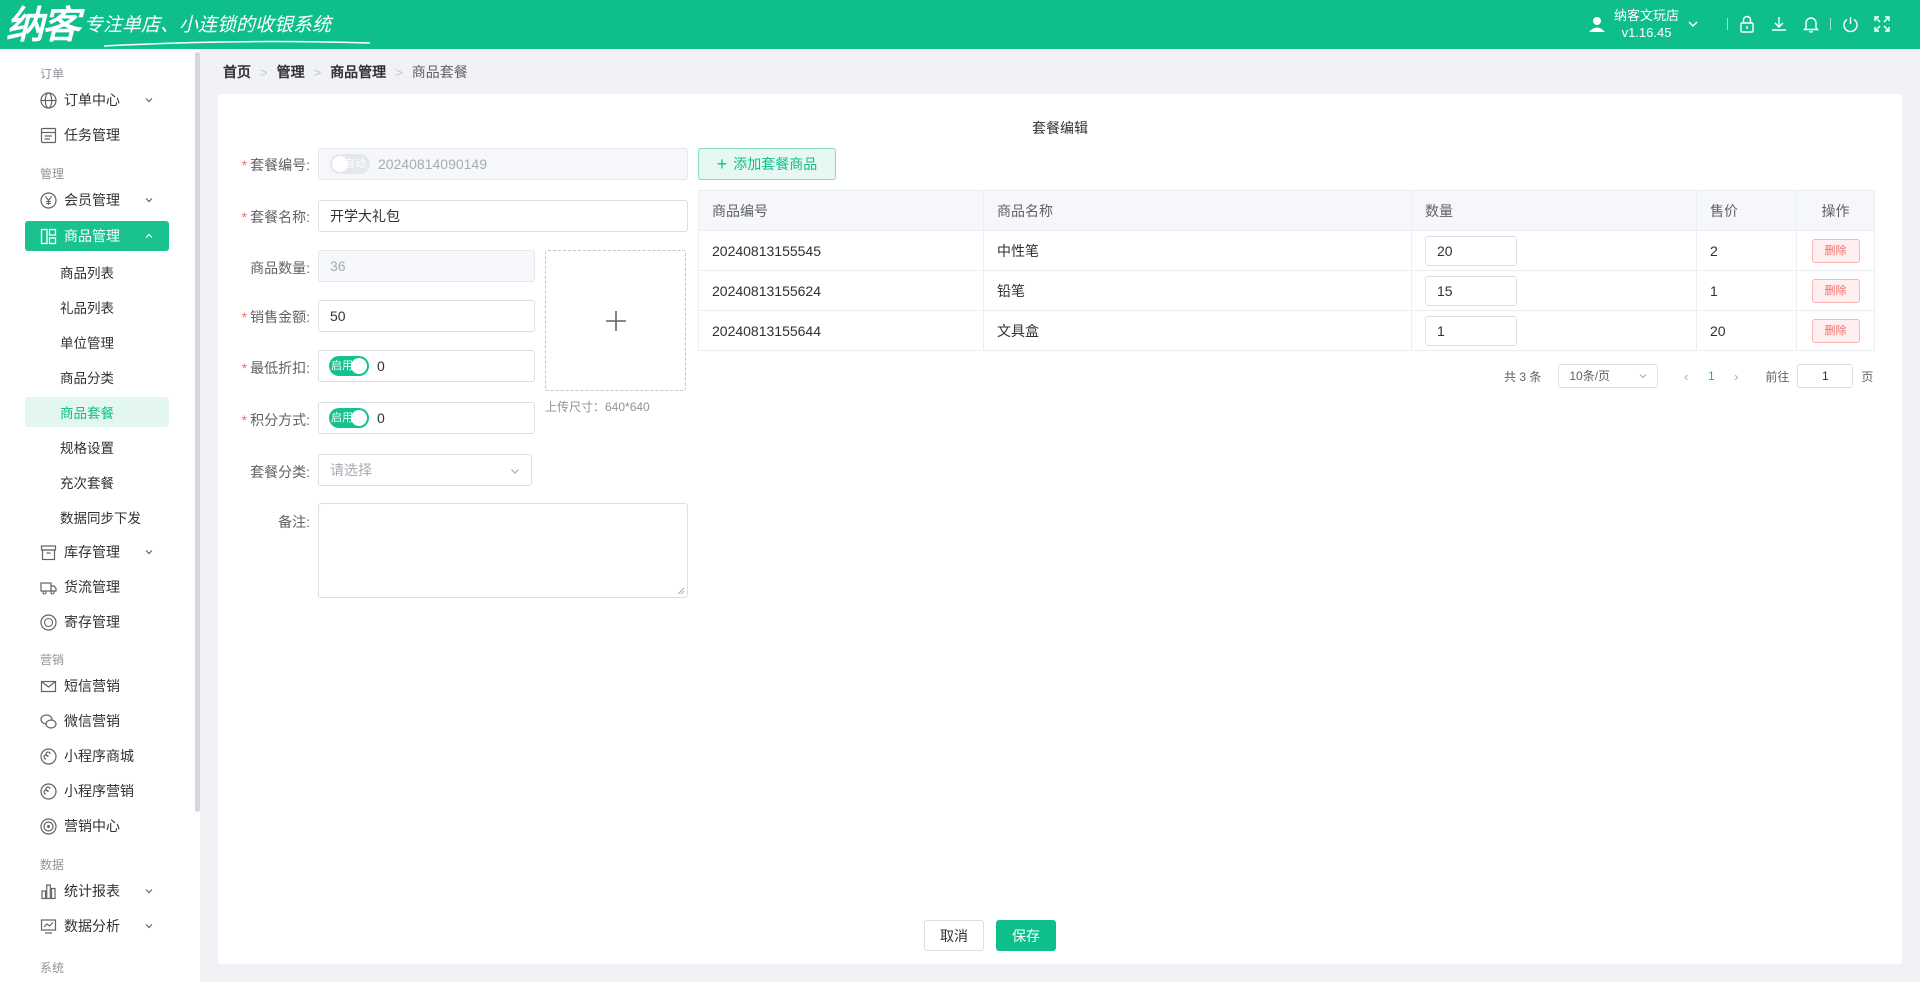  What do you see at coordinates (1736, 376) in the screenshot?
I see `next-page-icon: ›` at bounding box center [1736, 376].